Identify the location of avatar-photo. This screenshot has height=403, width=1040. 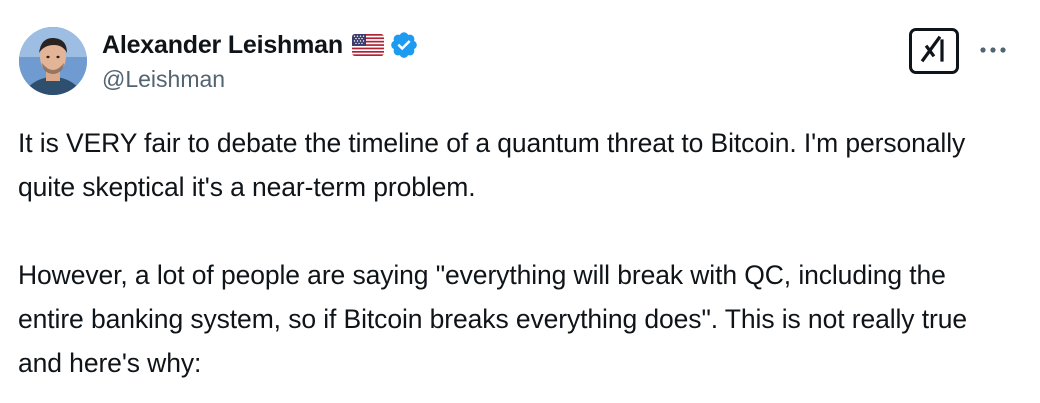
(53, 61).